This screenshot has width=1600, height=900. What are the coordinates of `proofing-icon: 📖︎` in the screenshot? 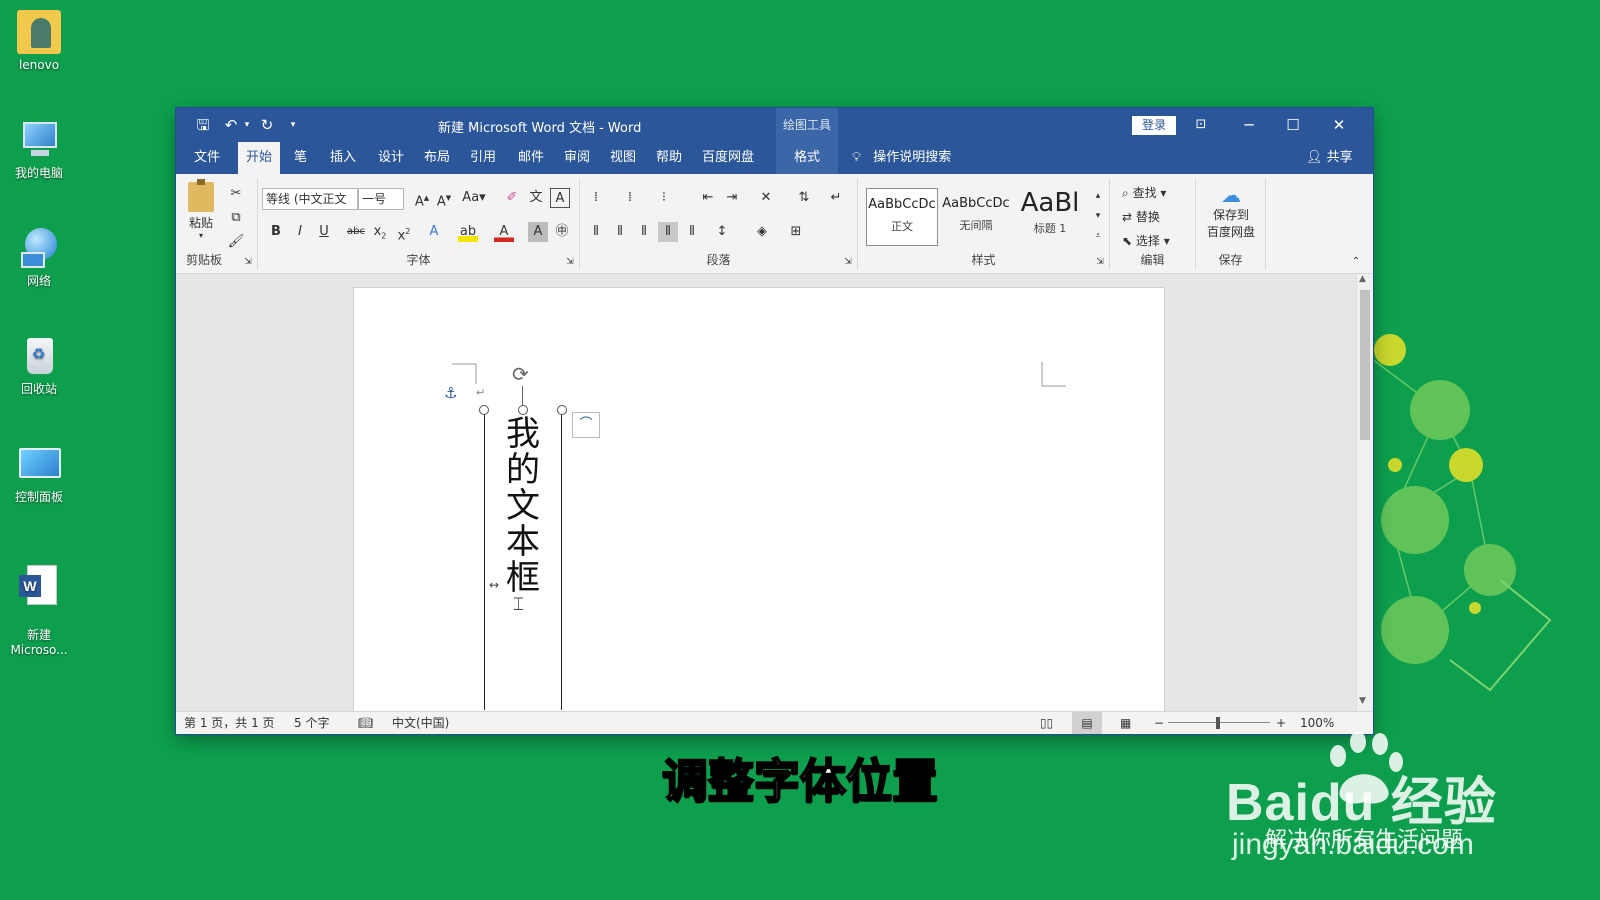 It's located at (365, 723).